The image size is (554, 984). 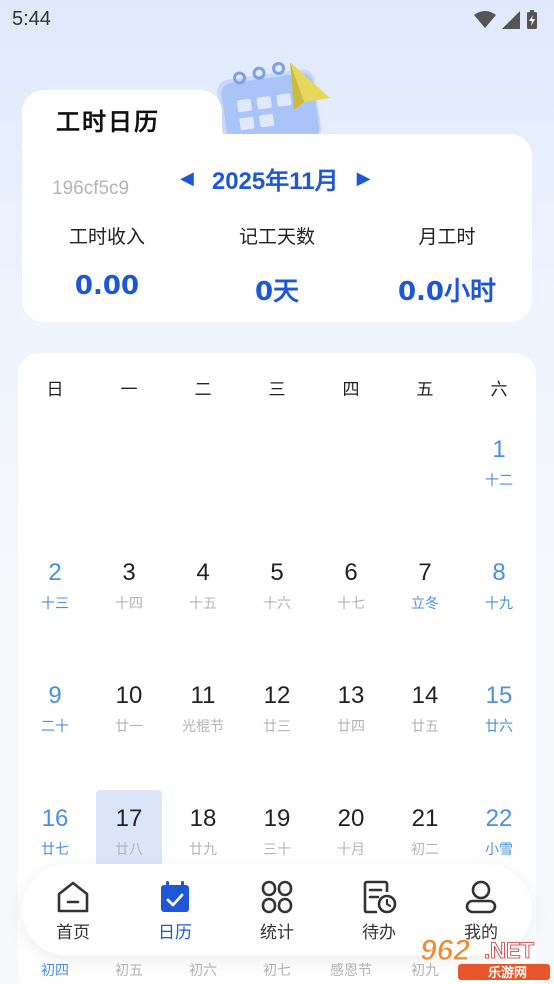 I want to click on weekday-header: 四, so click(x=351, y=390).